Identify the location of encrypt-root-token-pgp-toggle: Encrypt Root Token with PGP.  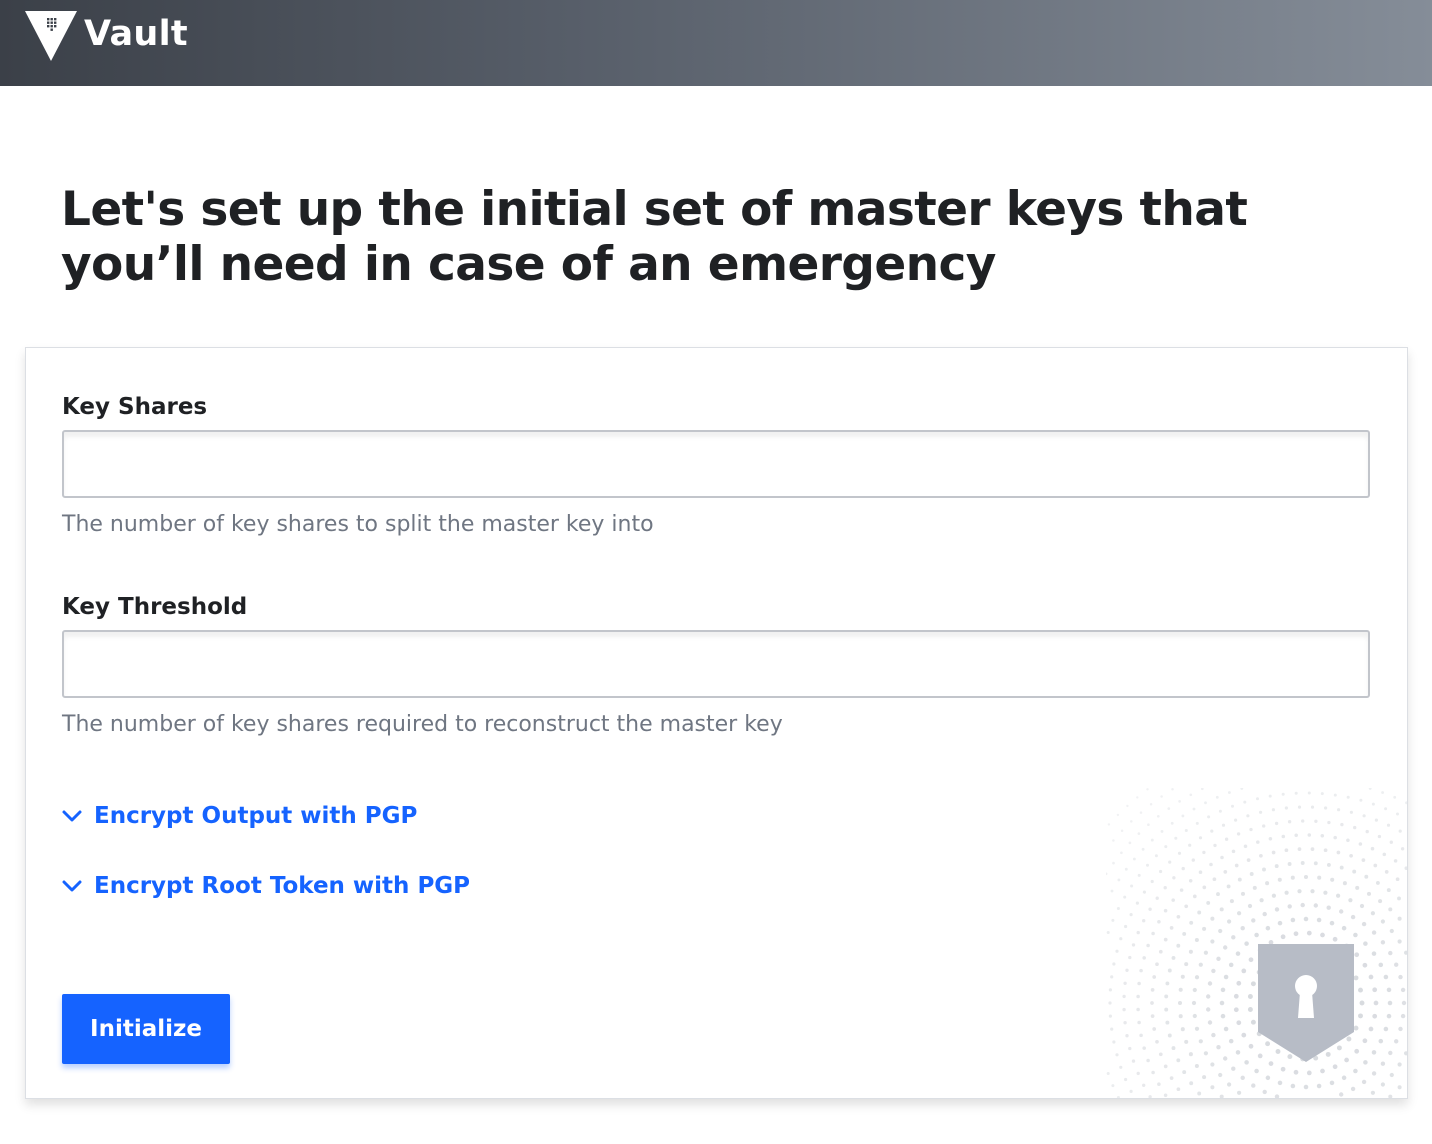
(265, 886).